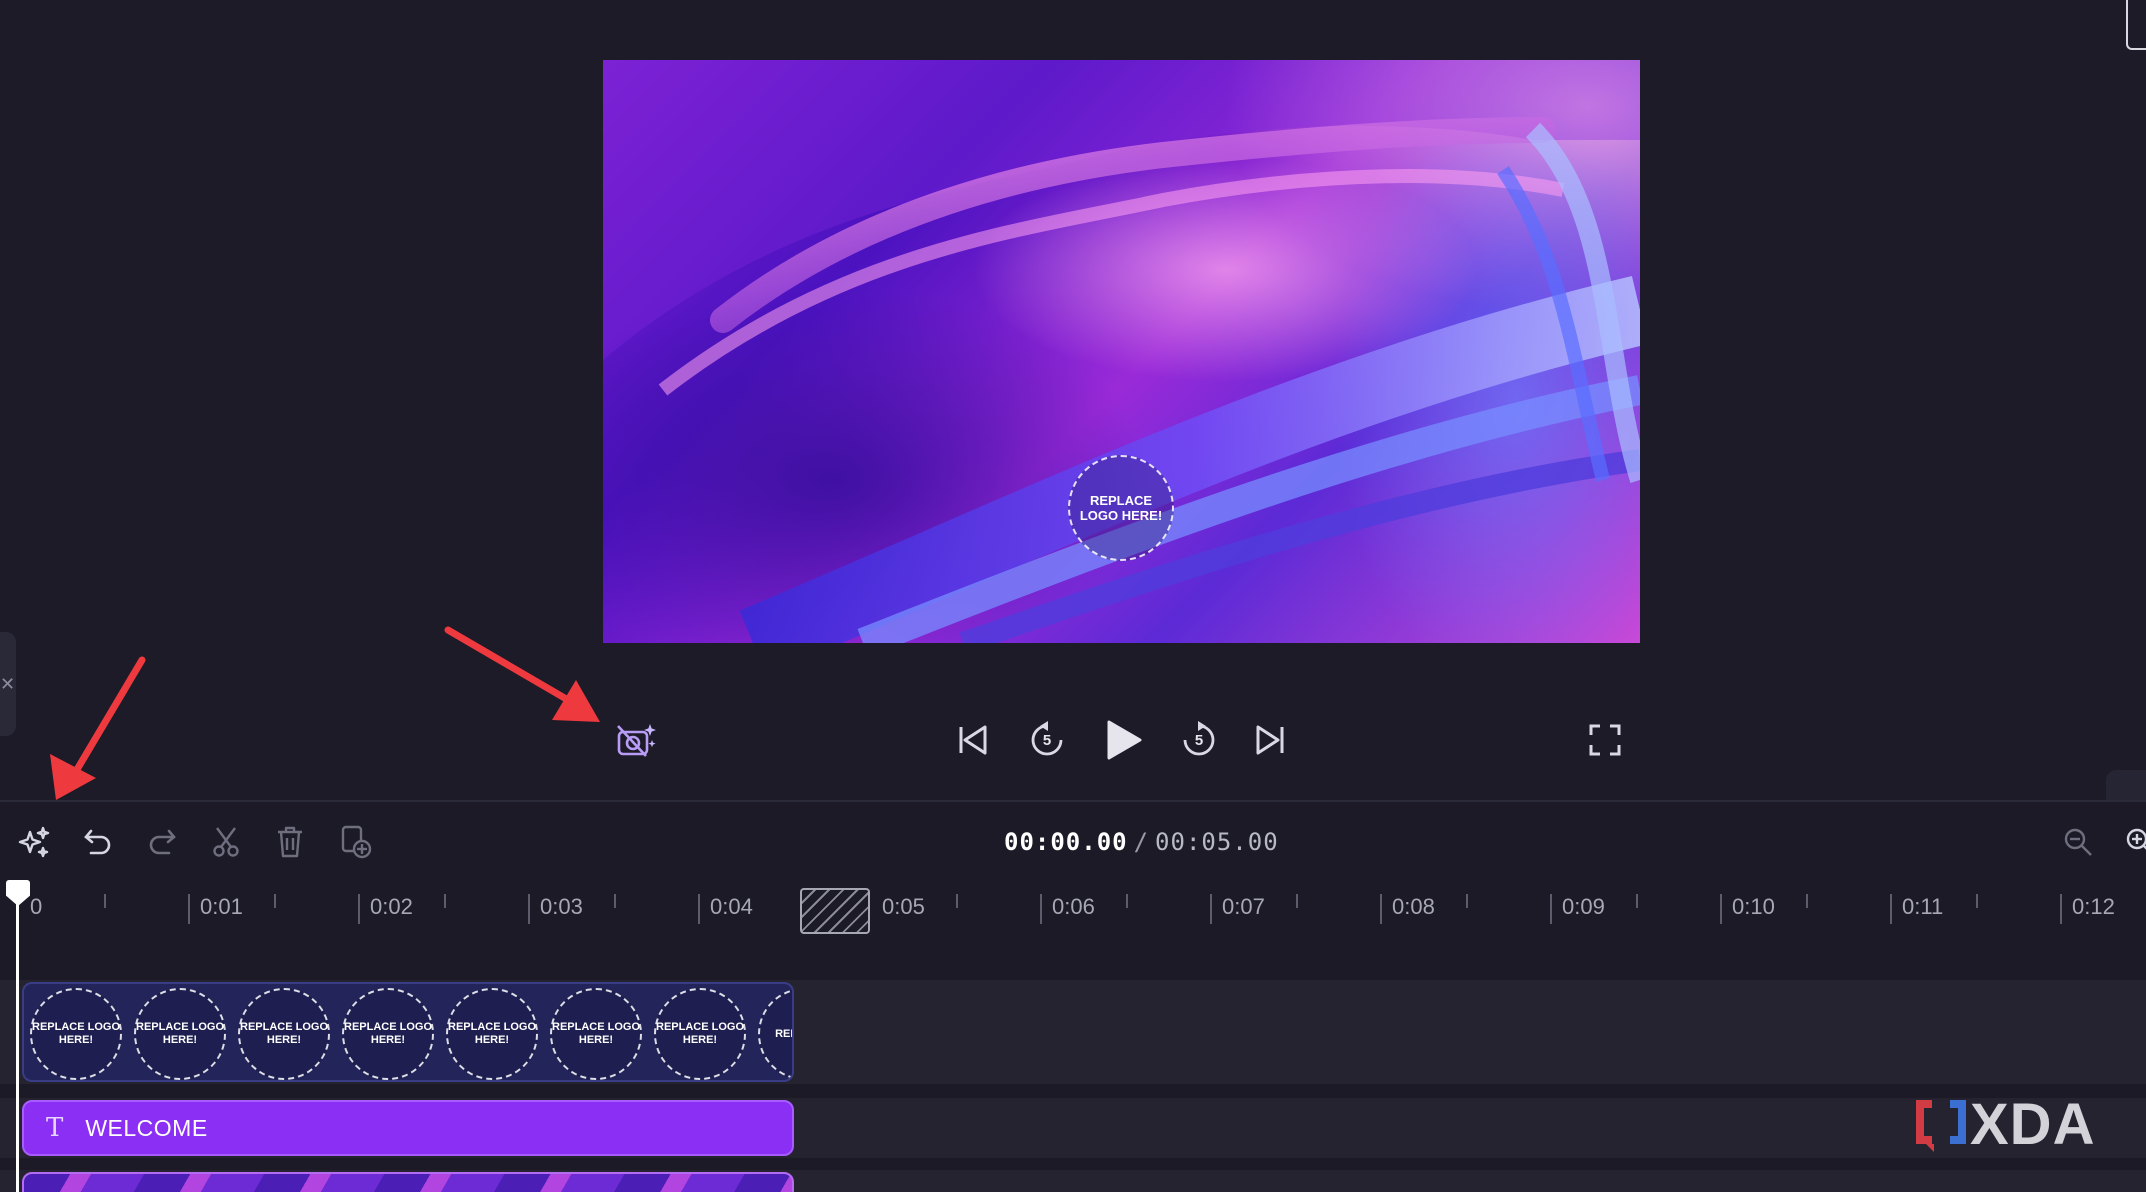 The image size is (2146, 1192). I want to click on skip-to-end-icon, so click(1270, 740).